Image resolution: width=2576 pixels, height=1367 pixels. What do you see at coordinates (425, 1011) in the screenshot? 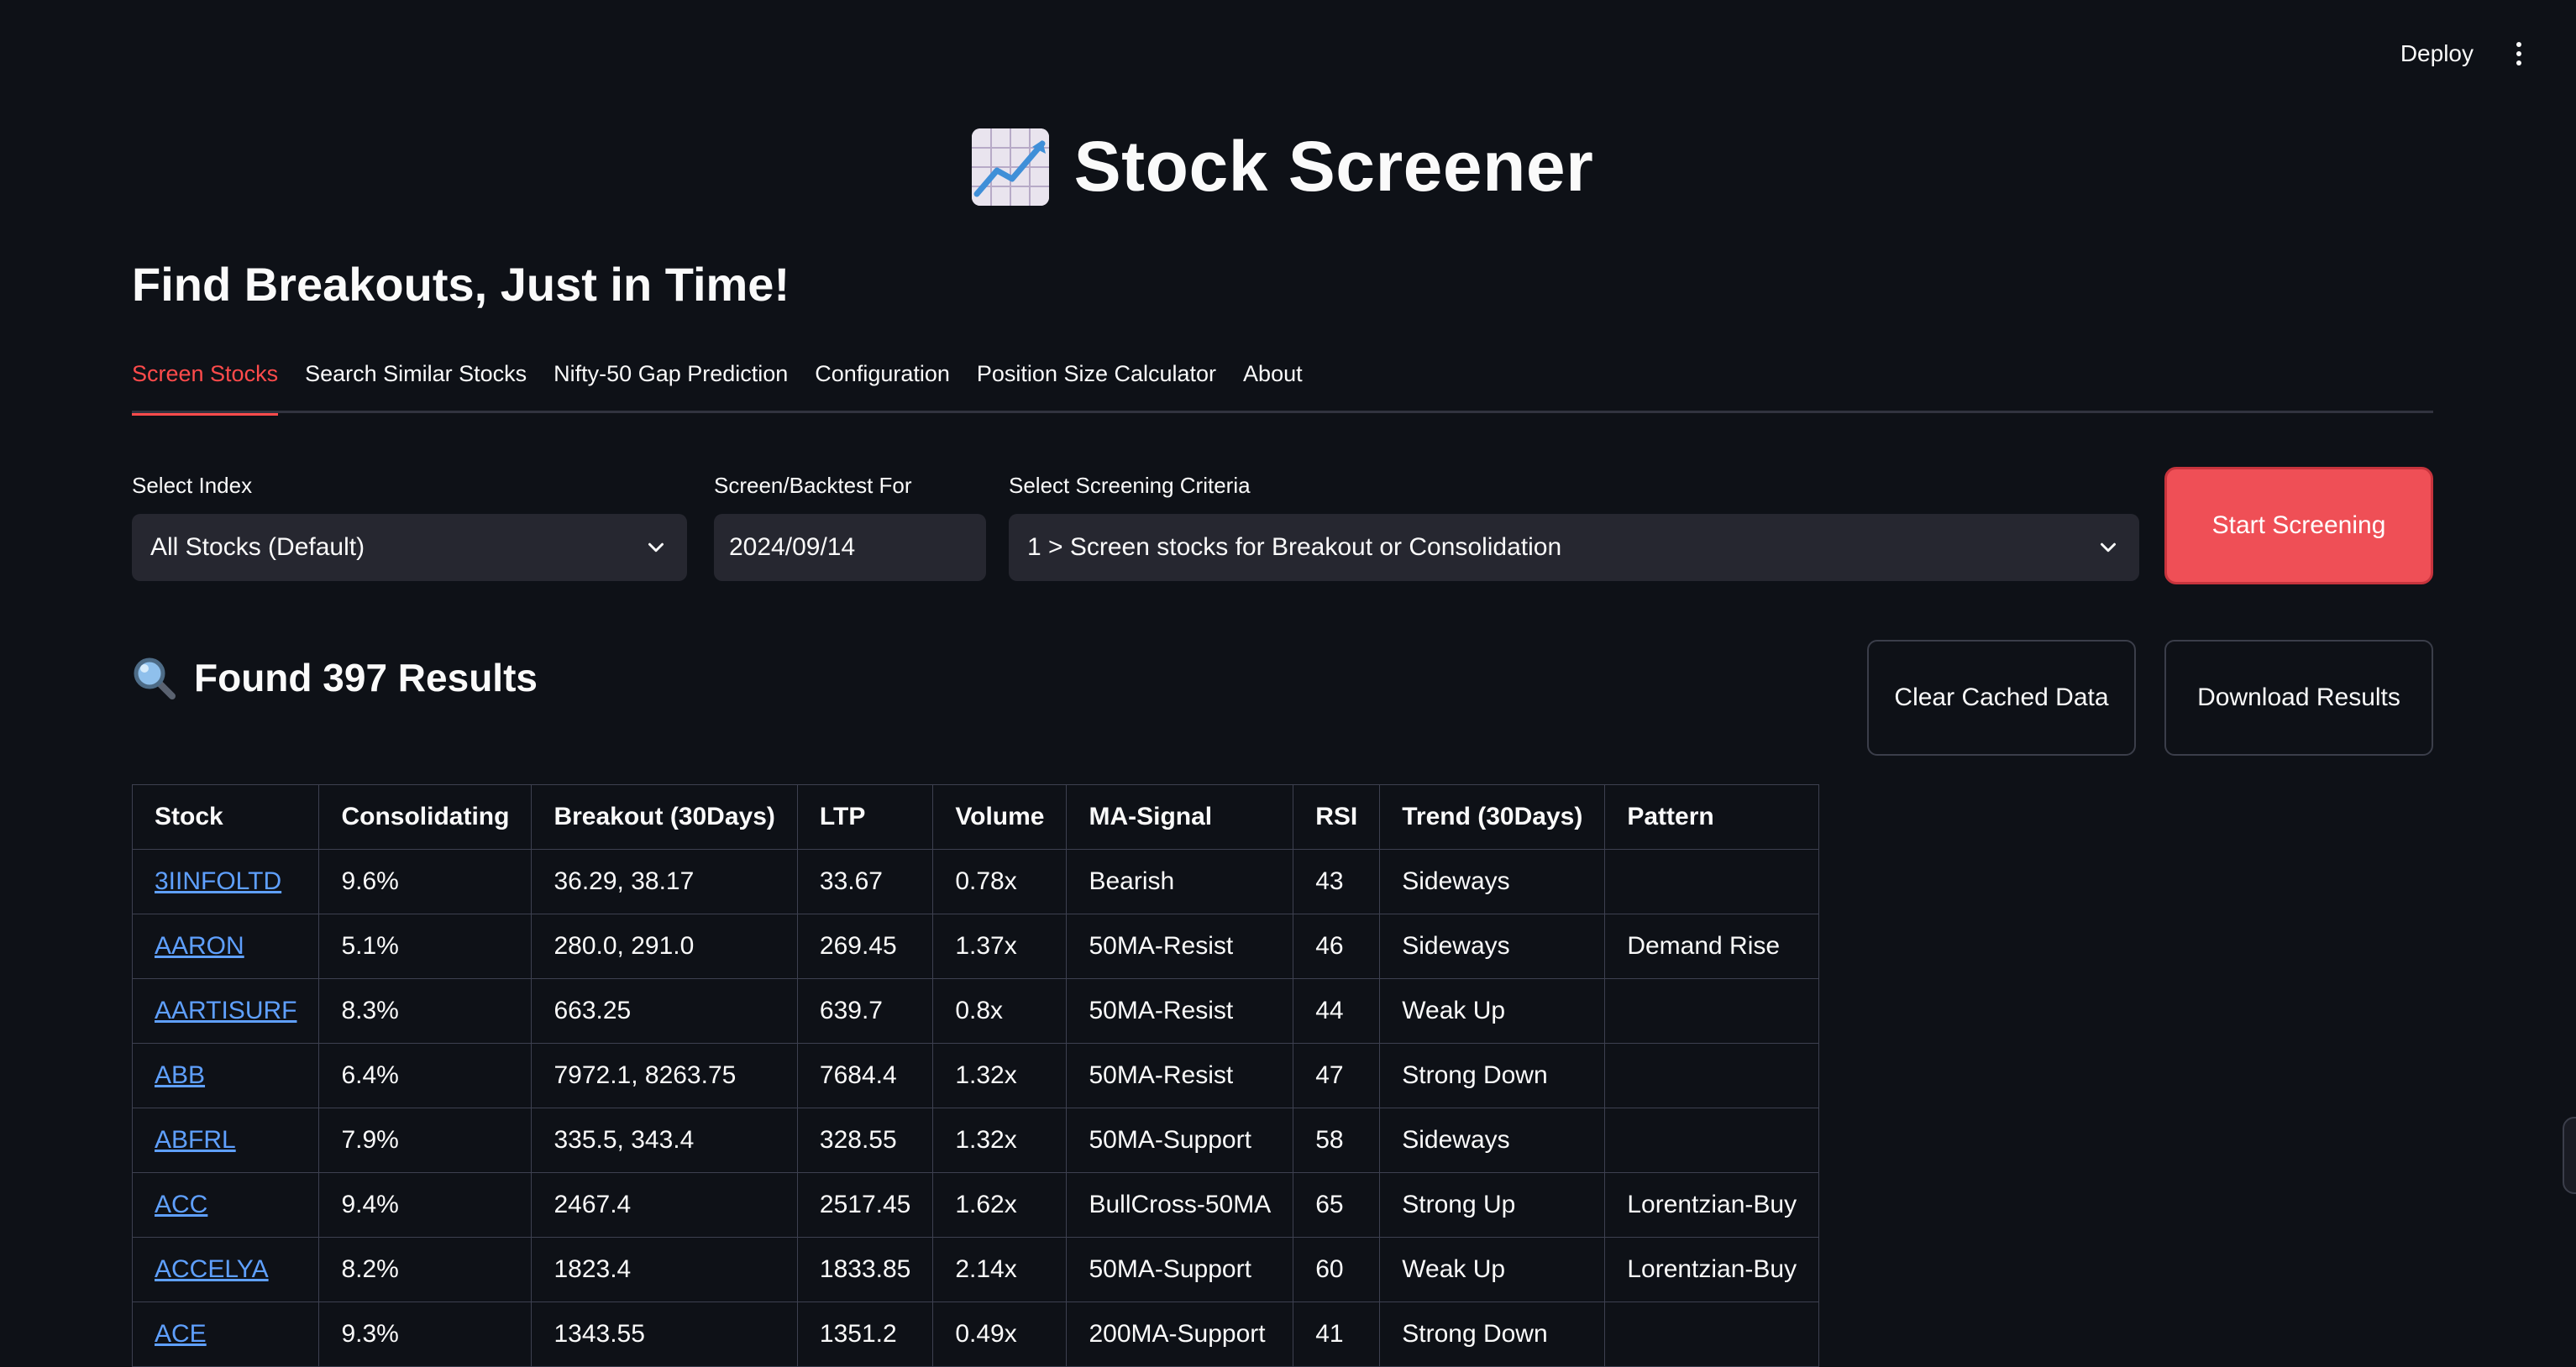
I see `cell-consolidating: 8.3%` at bounding box center [425, 1011].